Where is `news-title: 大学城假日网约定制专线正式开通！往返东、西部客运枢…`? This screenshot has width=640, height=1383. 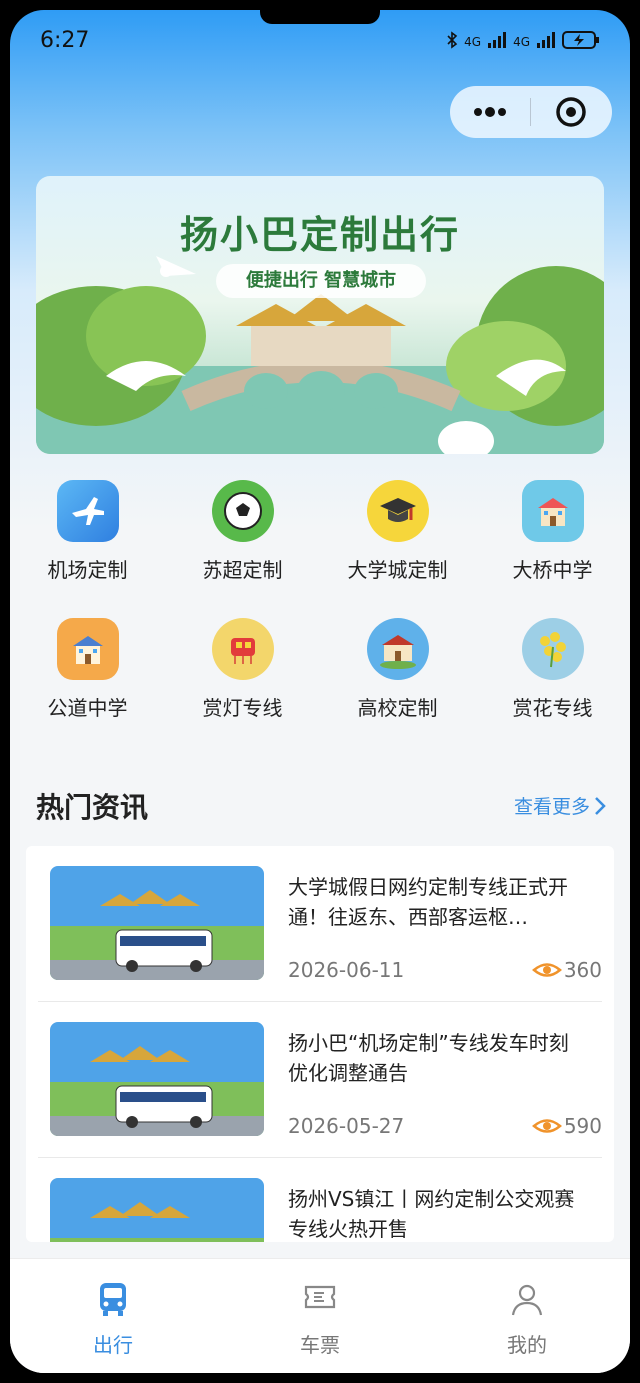 news-title: 大学城假日网约定制专线正式开通！往返东、西部客运枢… is located at coordinates (428, 902).